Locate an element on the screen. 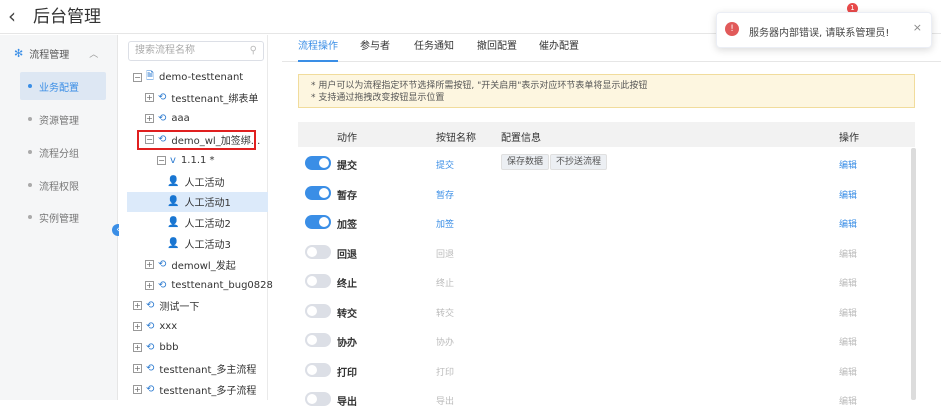 Image resolution: width=941 pixels, height=414 pixels. nav-item-business-config: 业务配置 is located at coordinates (63, 86).